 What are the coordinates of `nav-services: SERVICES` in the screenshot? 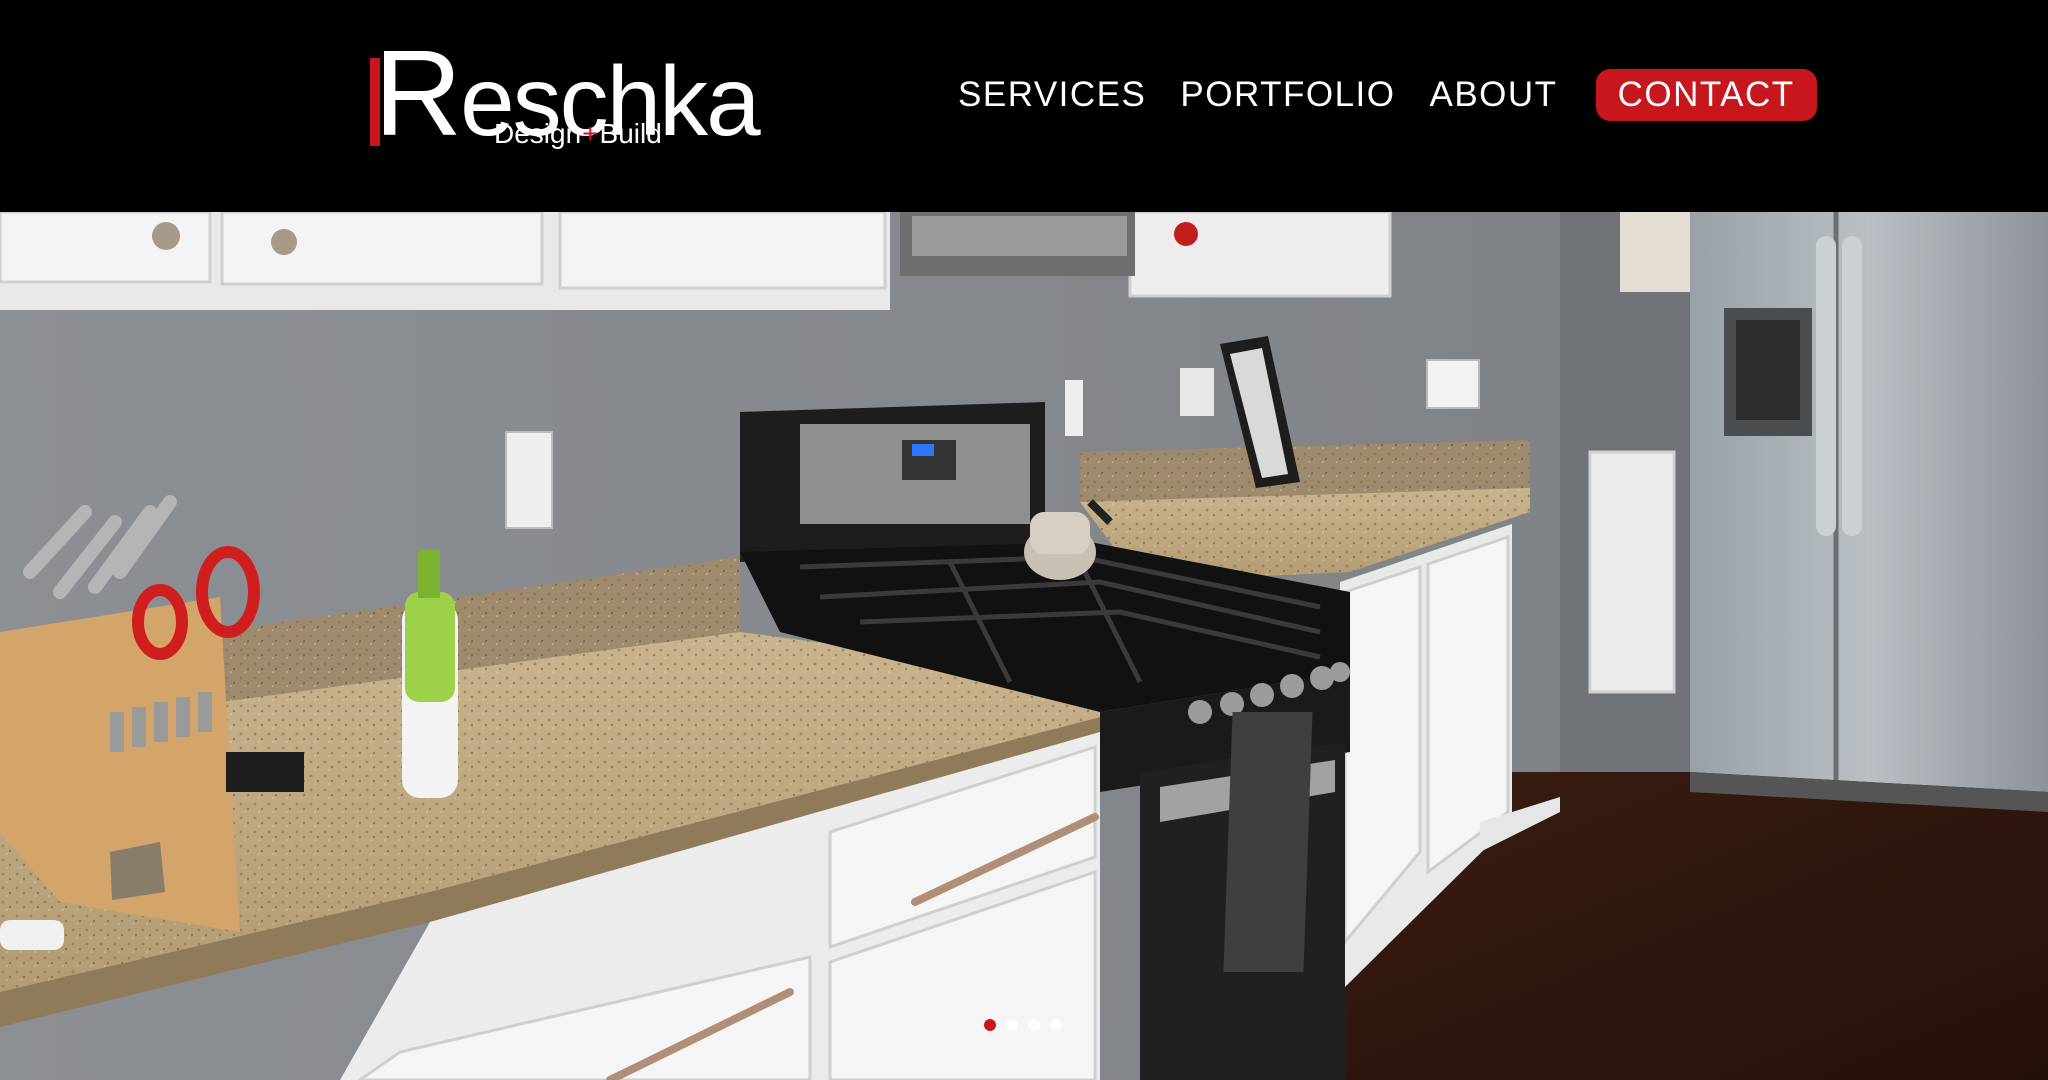 It's located at (1052, 95).